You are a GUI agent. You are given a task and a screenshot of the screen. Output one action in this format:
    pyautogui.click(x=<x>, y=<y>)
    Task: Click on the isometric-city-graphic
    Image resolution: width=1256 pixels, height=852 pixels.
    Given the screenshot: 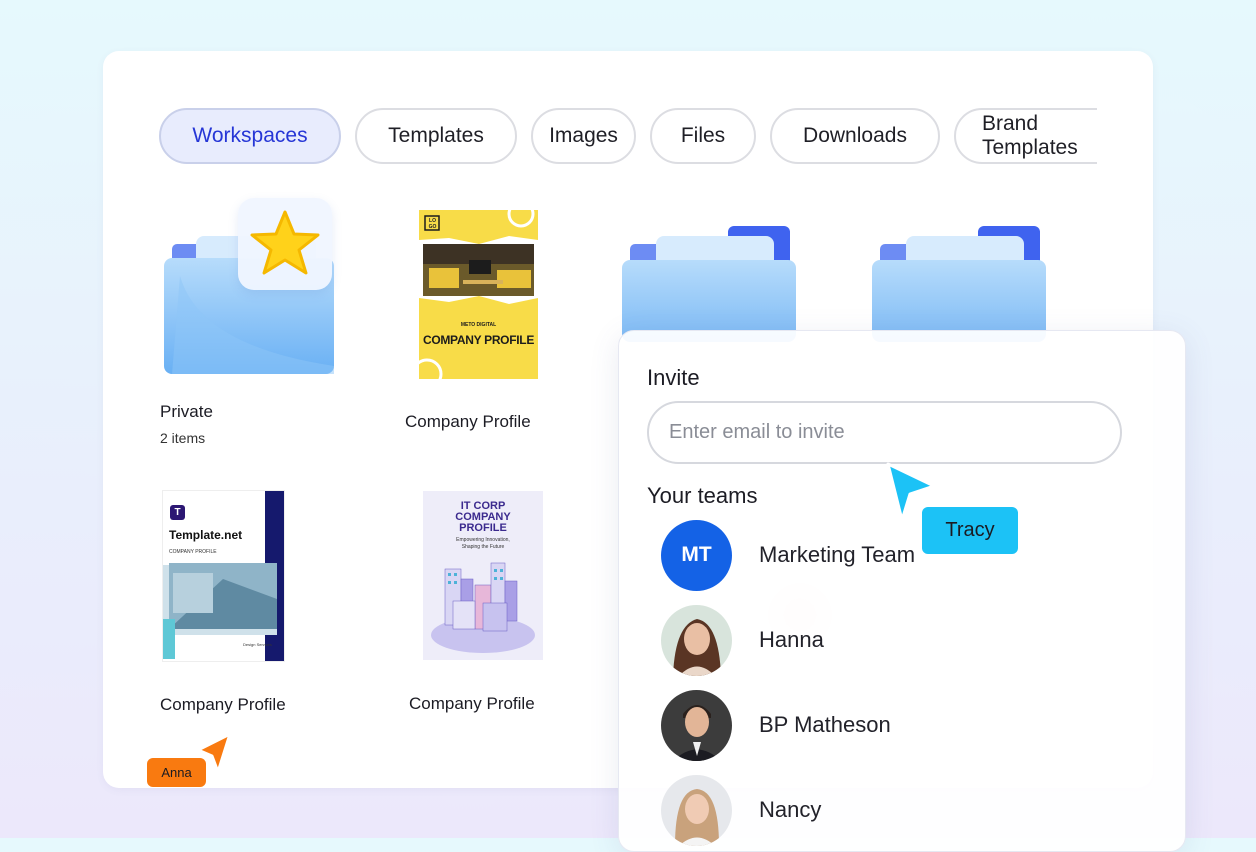 What is the action you would take?
    pyautogui.click(x=483, y=607)
    